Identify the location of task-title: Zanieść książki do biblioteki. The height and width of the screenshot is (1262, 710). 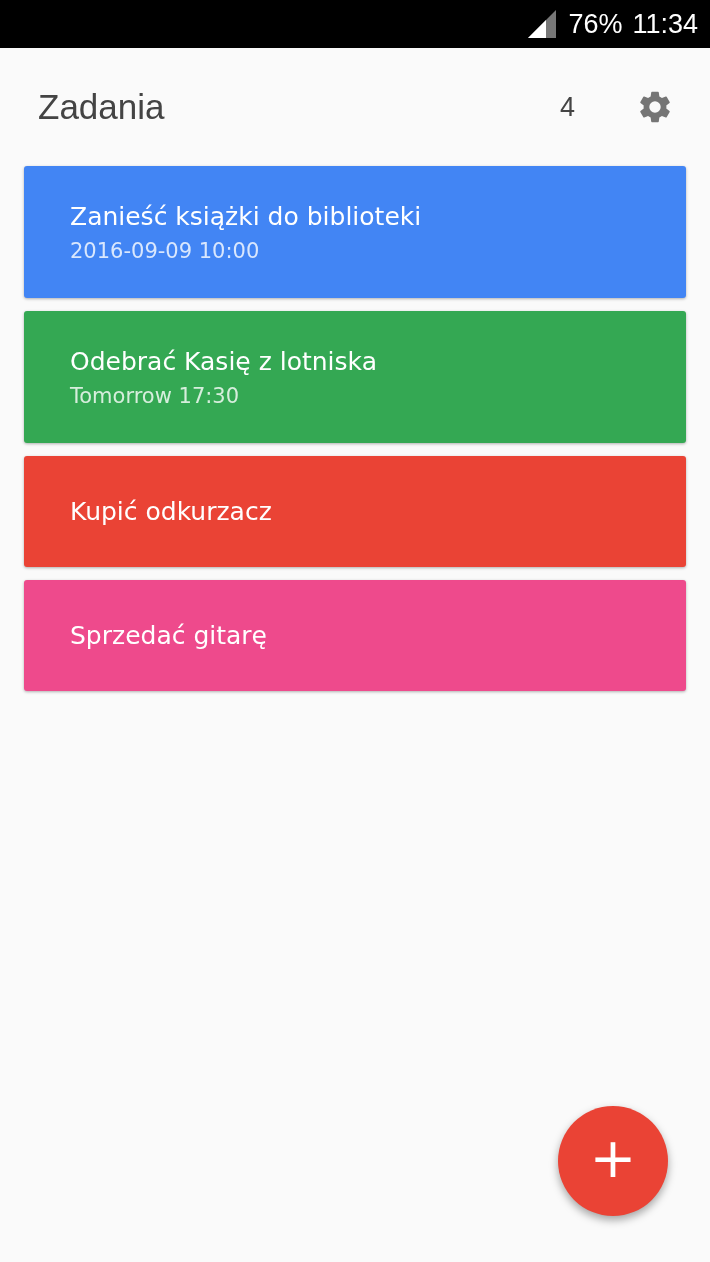
(246, 216).